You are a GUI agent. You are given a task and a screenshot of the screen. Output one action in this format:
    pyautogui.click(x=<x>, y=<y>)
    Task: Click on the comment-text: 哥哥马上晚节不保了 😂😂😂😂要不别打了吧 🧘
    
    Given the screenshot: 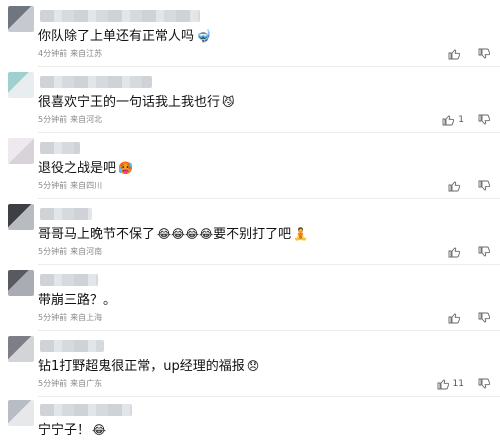 What is the action you would take?
    pyautogui.click(x=173, y=234)
    